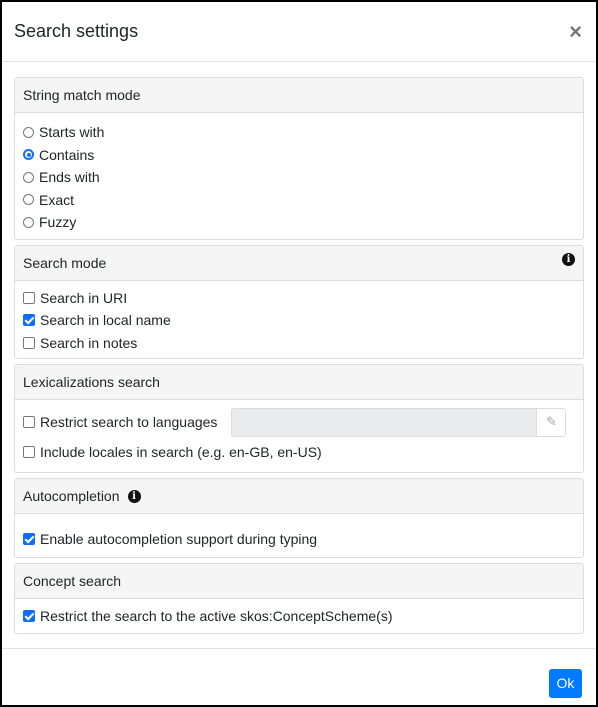 This screenshot has height=707, width=598. I want to click on radio-contains: Contains, so click(299, 155).